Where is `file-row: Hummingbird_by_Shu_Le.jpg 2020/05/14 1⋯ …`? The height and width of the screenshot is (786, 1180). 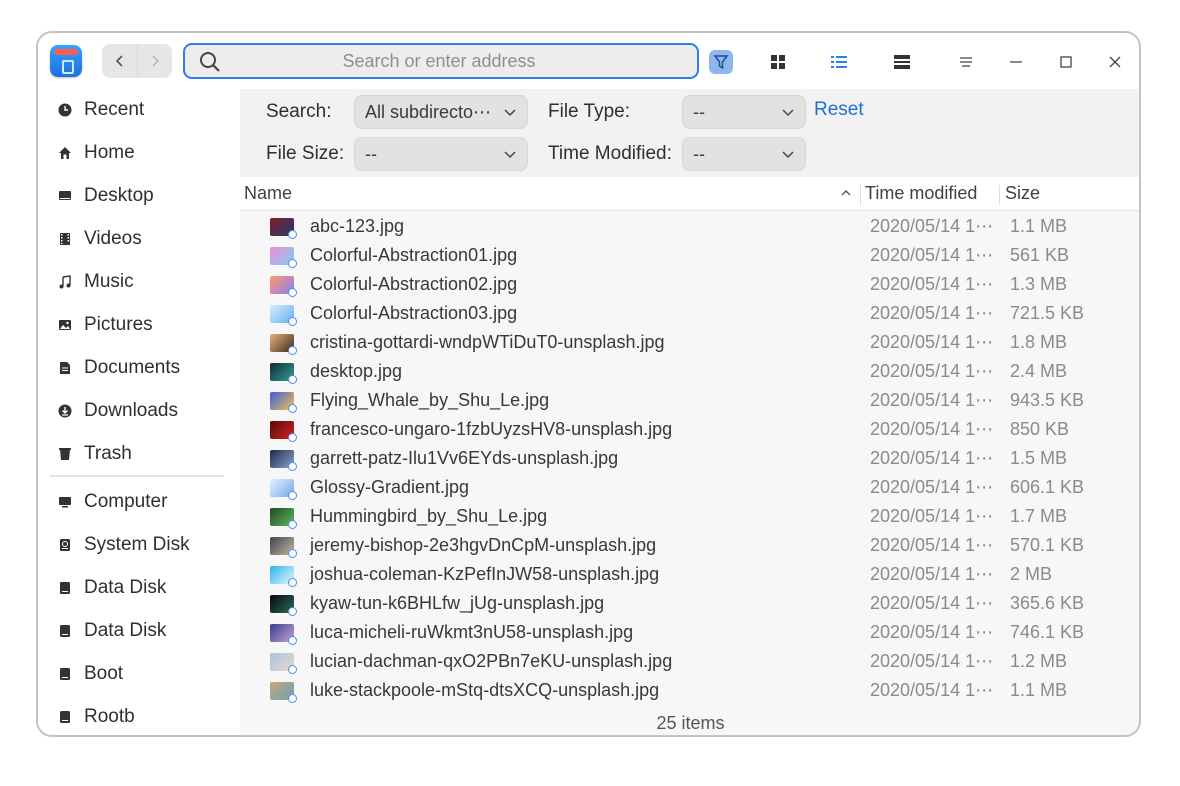 file-row: Hummingbird_by_Shu_Le.jpg 2020/05/14 1⋯ … is located at coordinates (689, 516).